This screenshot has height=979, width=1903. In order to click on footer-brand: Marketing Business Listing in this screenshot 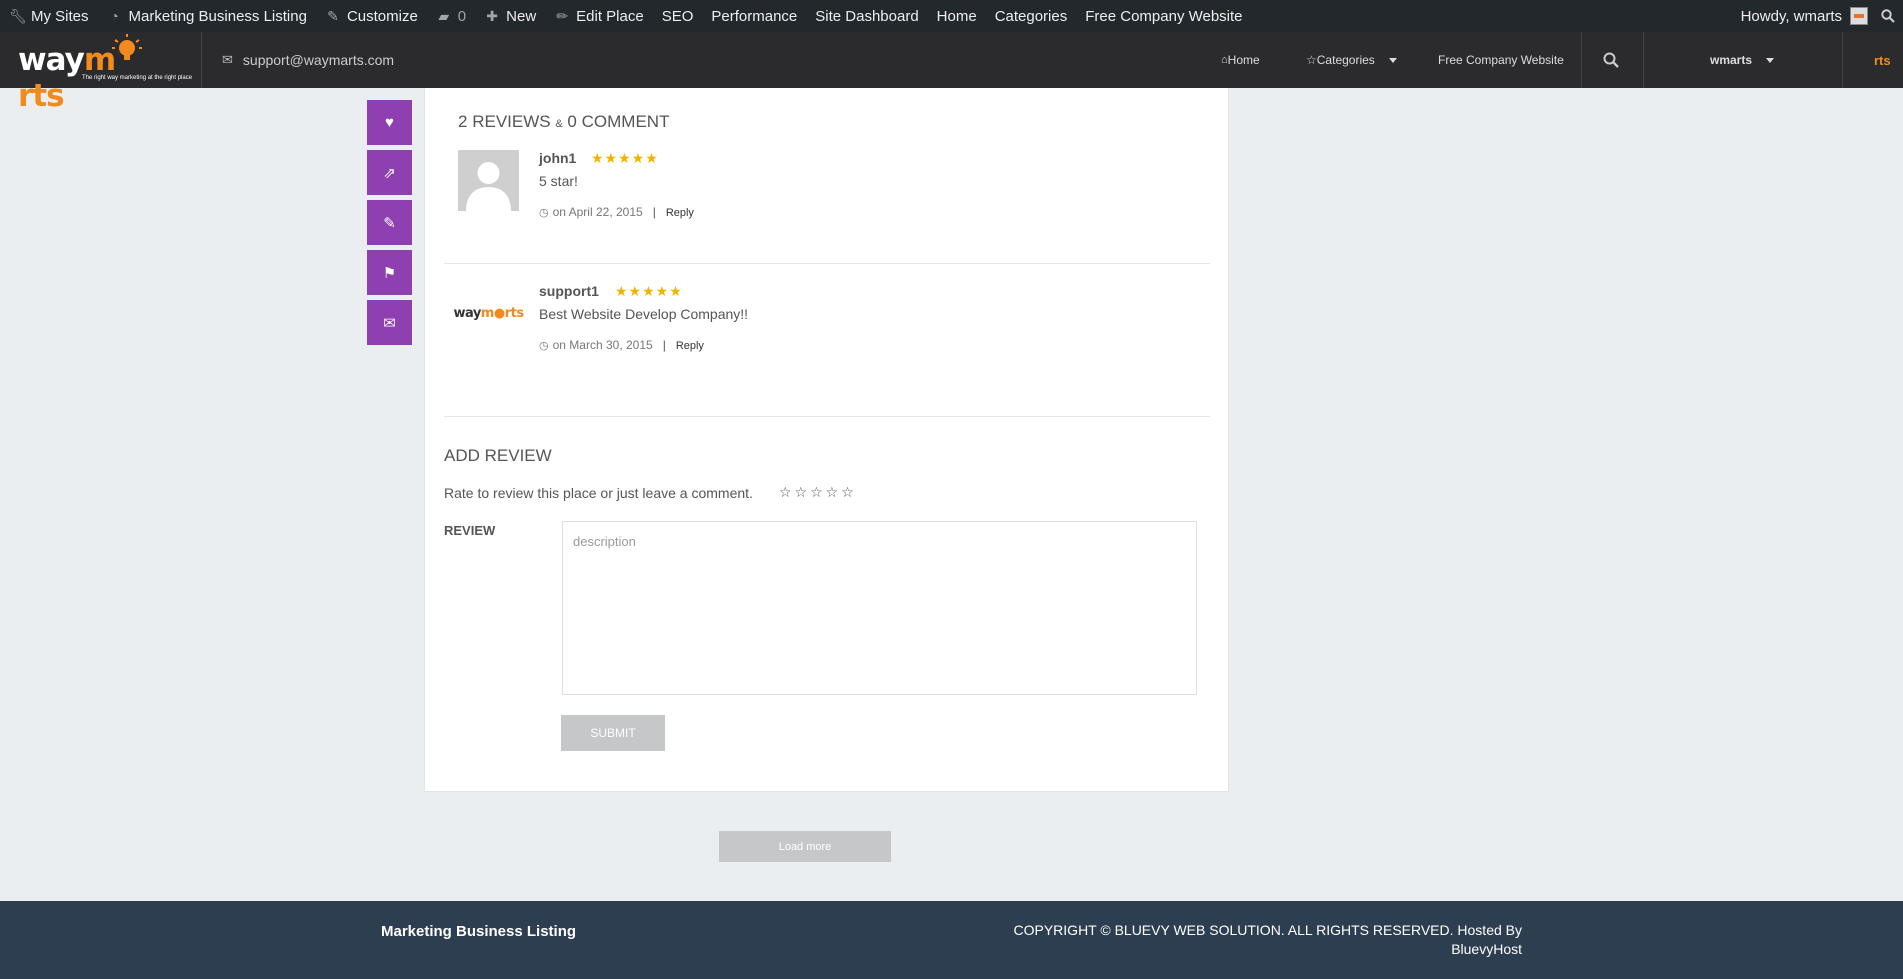, I will do `click(478, 931)`.